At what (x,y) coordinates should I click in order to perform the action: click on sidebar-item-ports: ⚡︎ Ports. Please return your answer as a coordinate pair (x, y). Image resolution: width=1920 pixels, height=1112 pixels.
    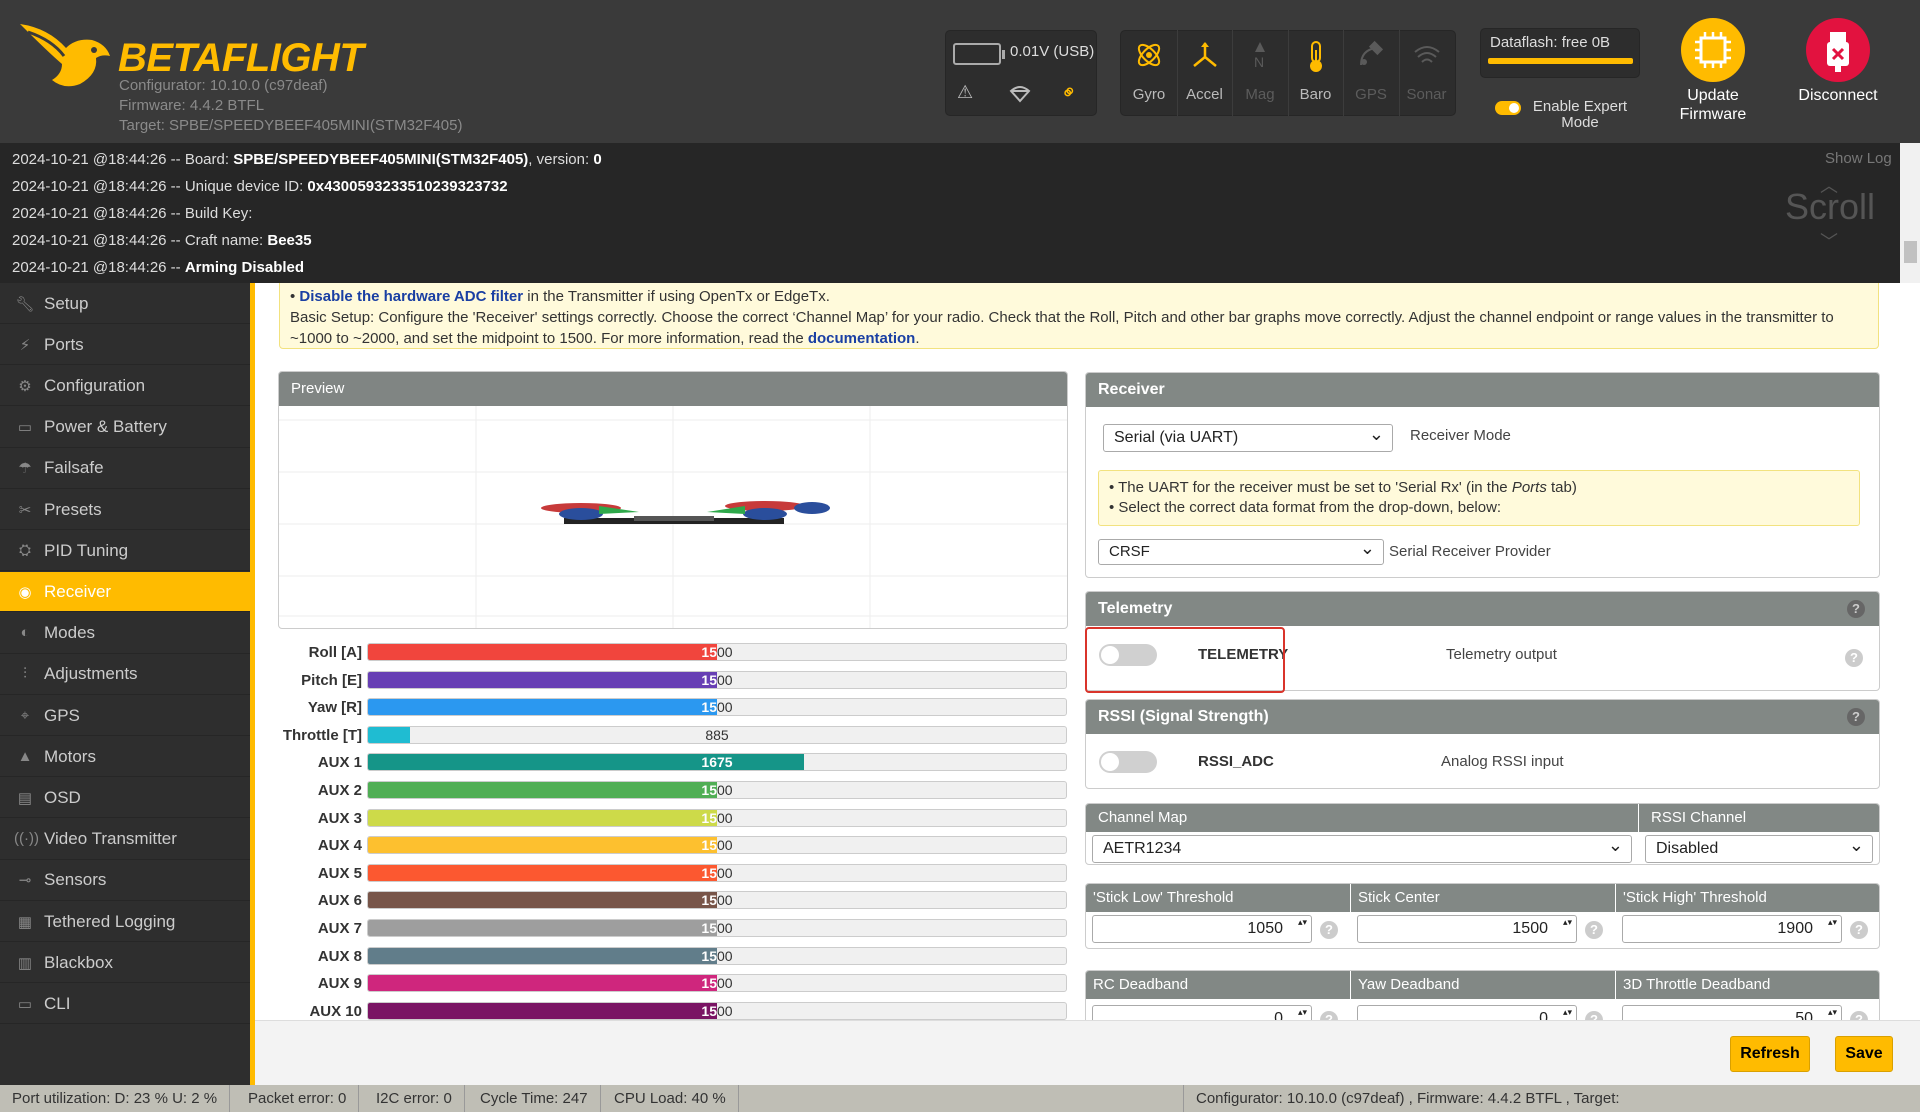
    Looking at the image, I should click on (125, 345).